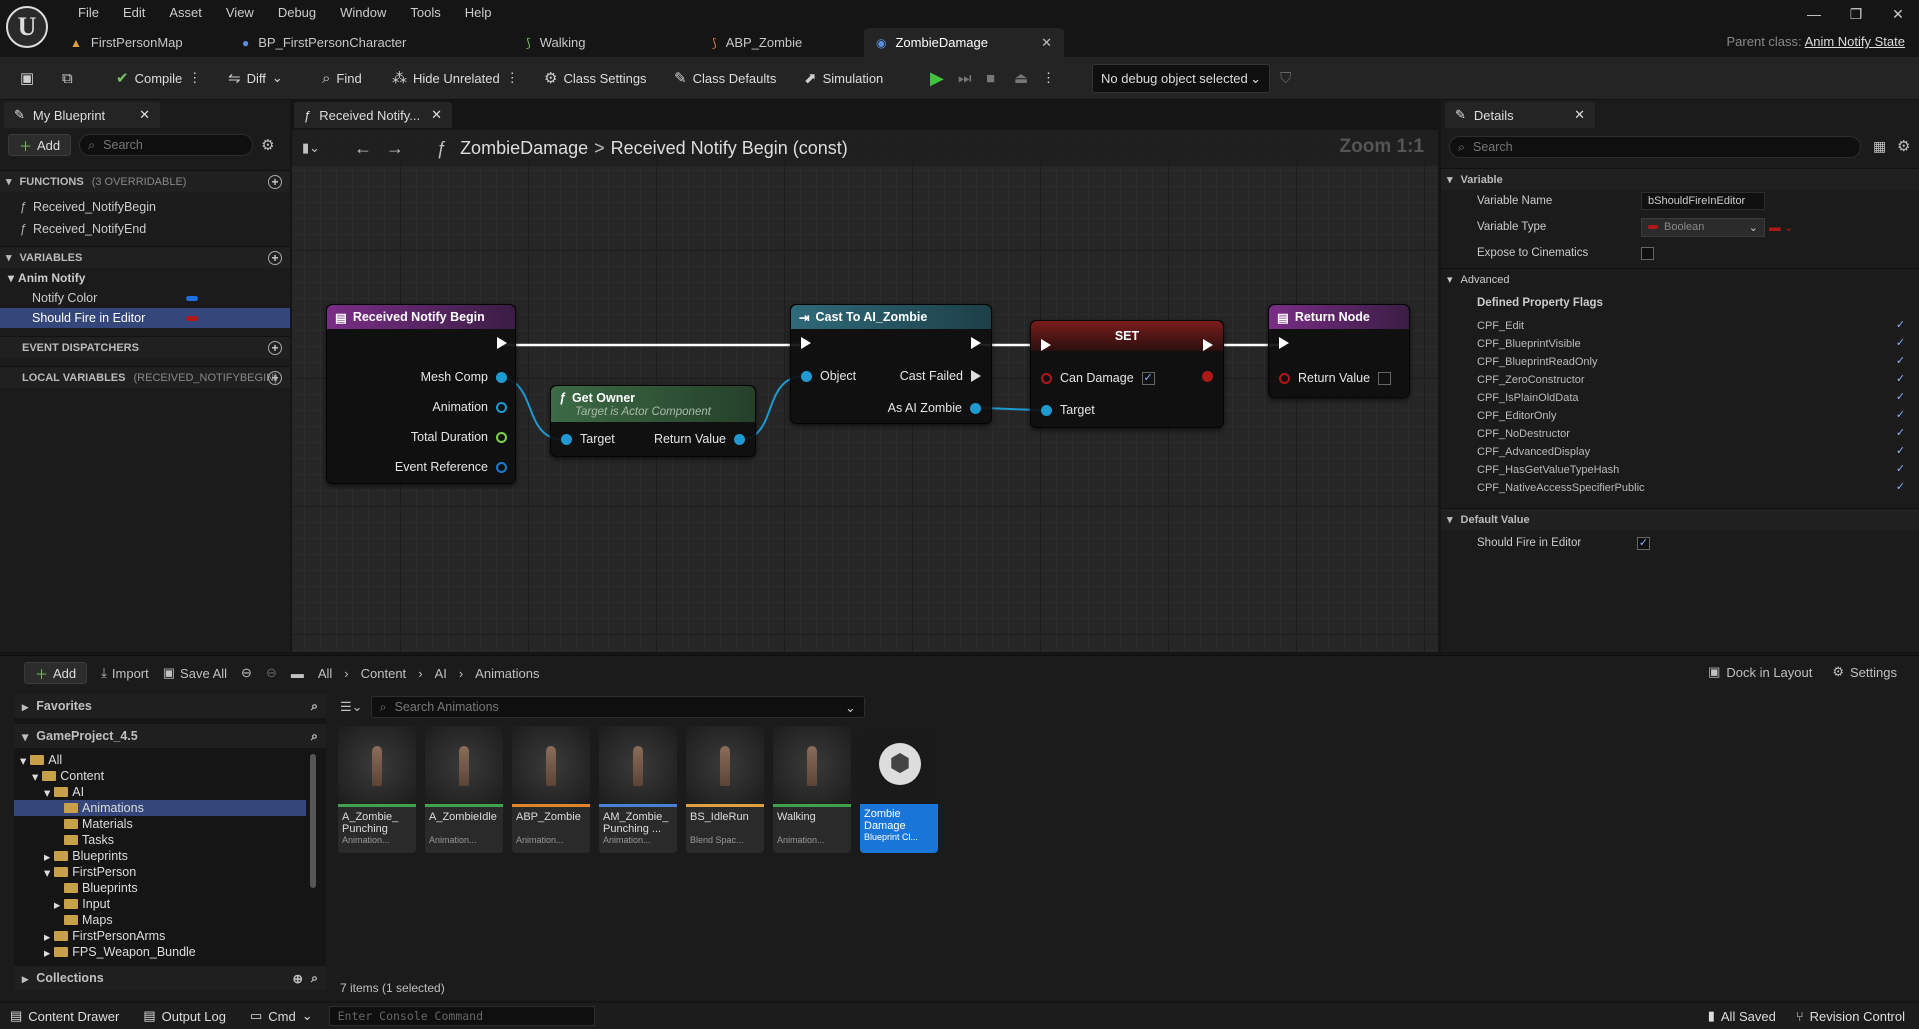 The width and height of the screenshot is (1919, 1029). Describe the element at coordinates (828, 376) in the screenshot. I see `pin-object: Object` at that location.